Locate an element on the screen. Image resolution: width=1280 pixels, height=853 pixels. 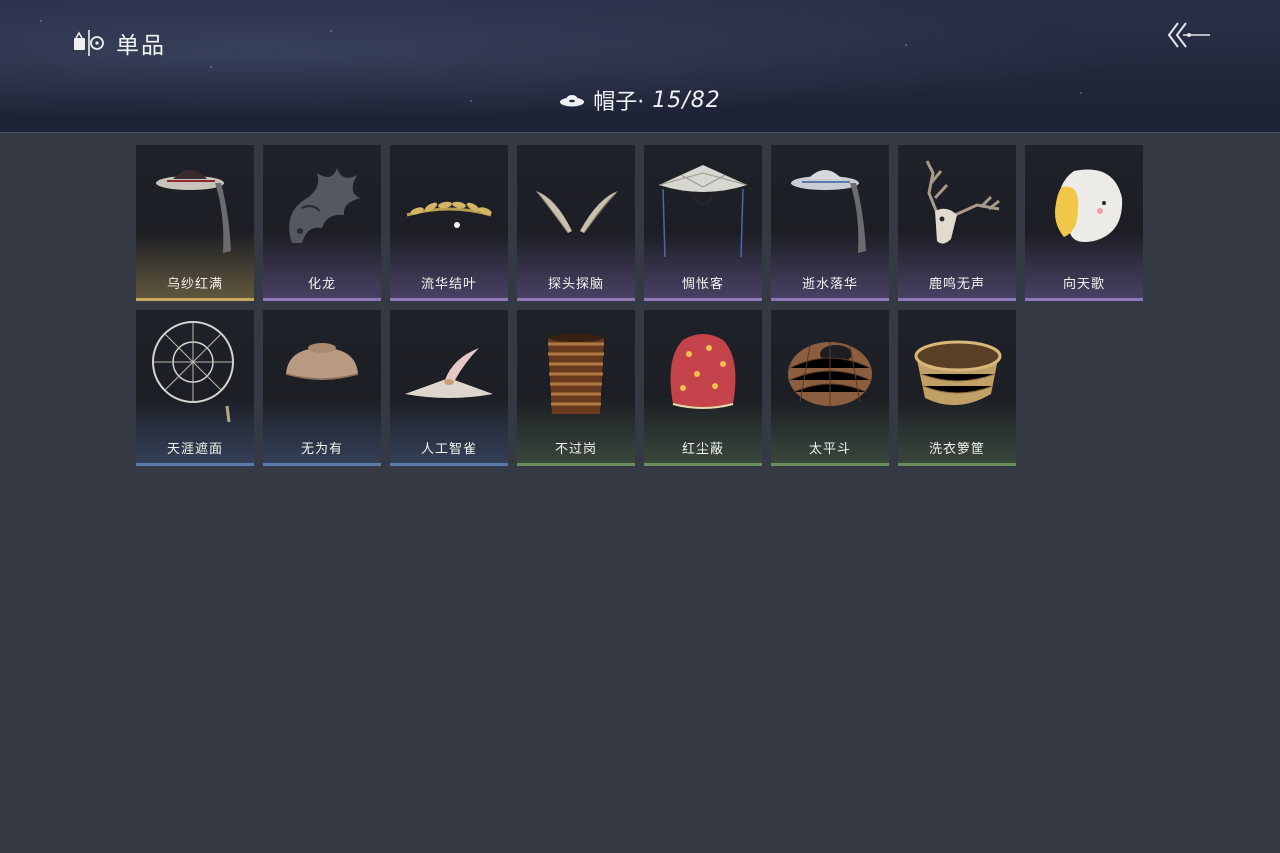
item-card: 红尘蔽 is located at coordinates (703, 388).